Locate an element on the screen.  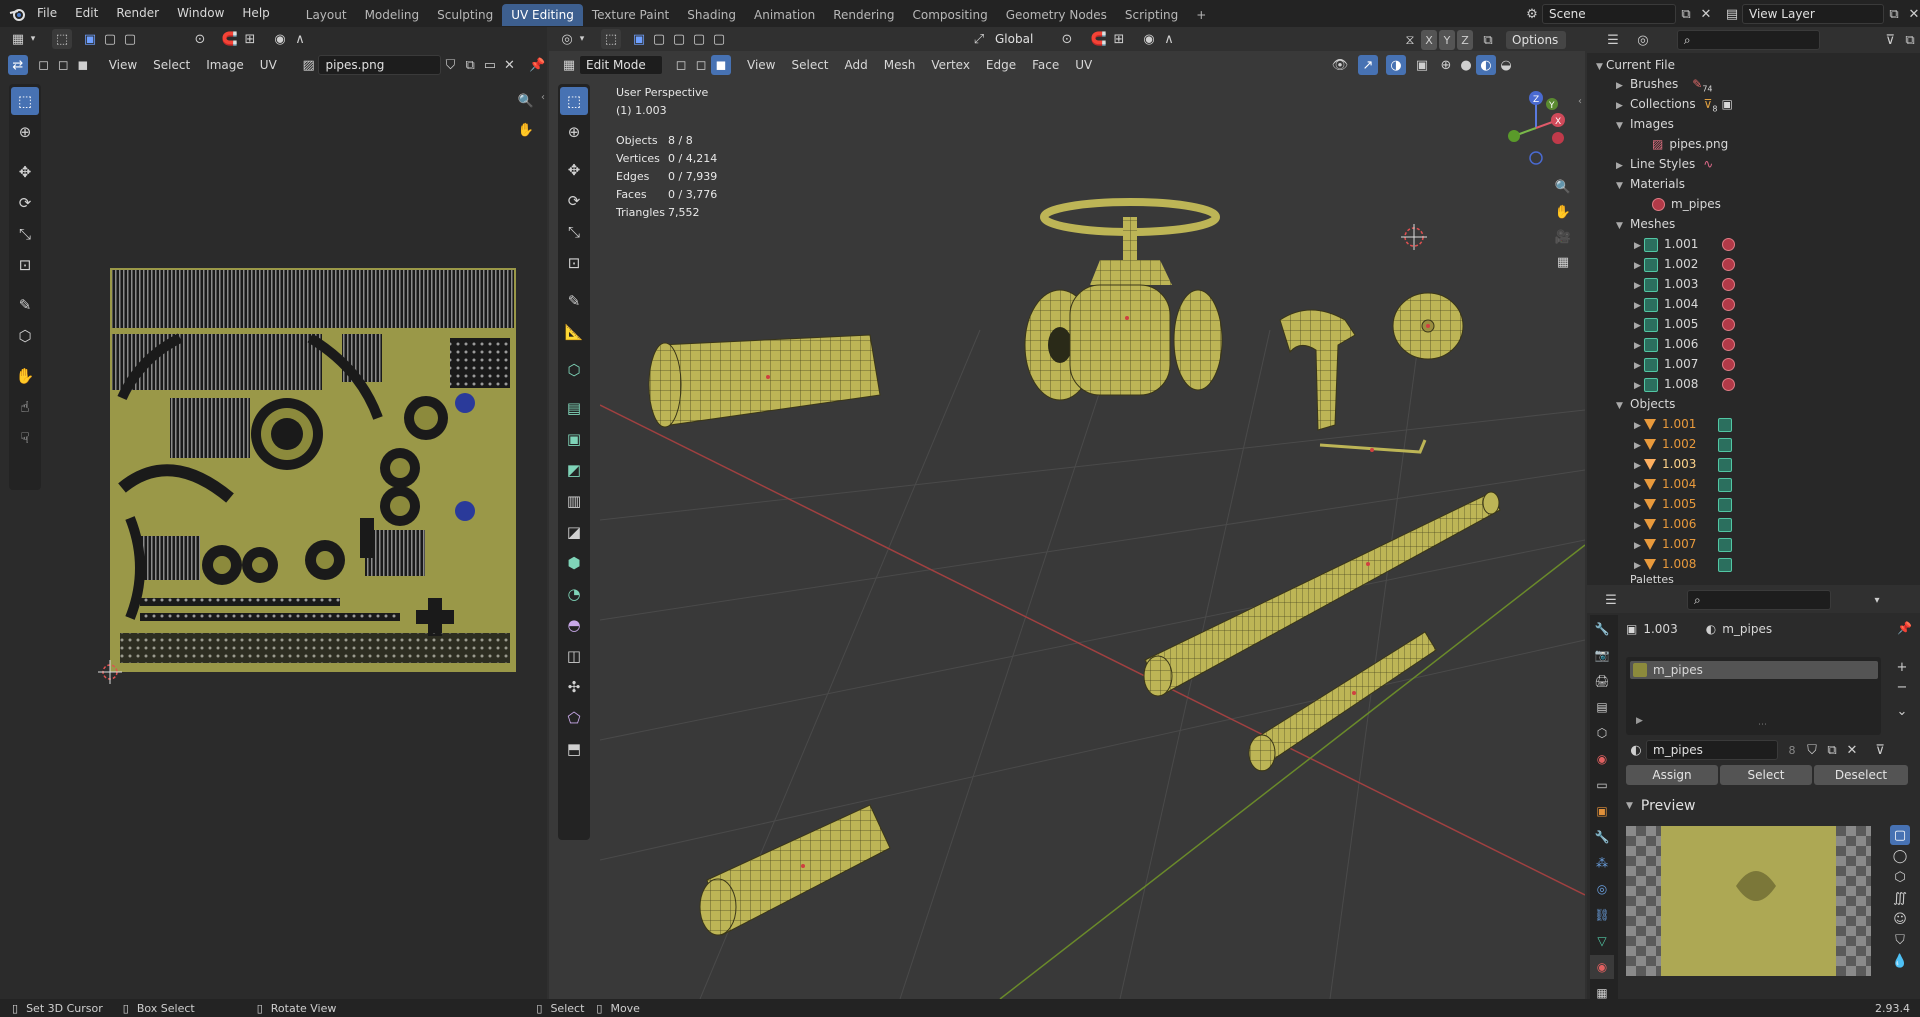
orientation-dropdown: Global is located at coordinates (1021, 39).